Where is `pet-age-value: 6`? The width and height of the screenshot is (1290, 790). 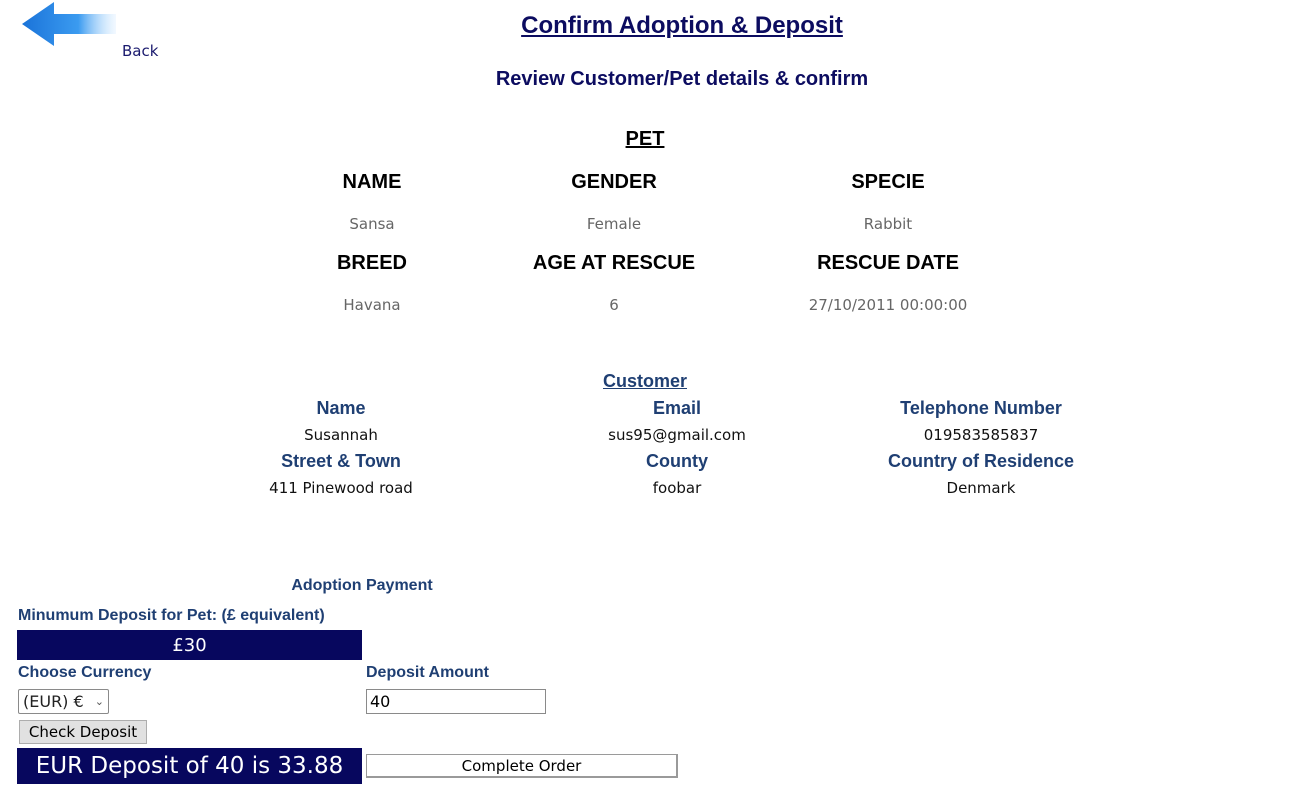
pet-age-value: 6 is located at coordinates (614, 305).